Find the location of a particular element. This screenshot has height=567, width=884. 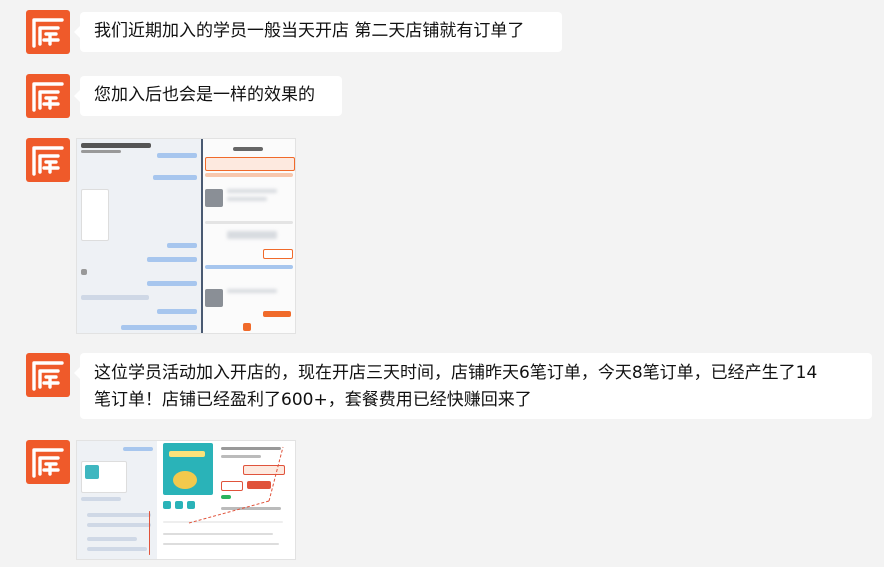

message-bubble: 您加入后也会是一样的效果的 is located at coordinates (208, 96).